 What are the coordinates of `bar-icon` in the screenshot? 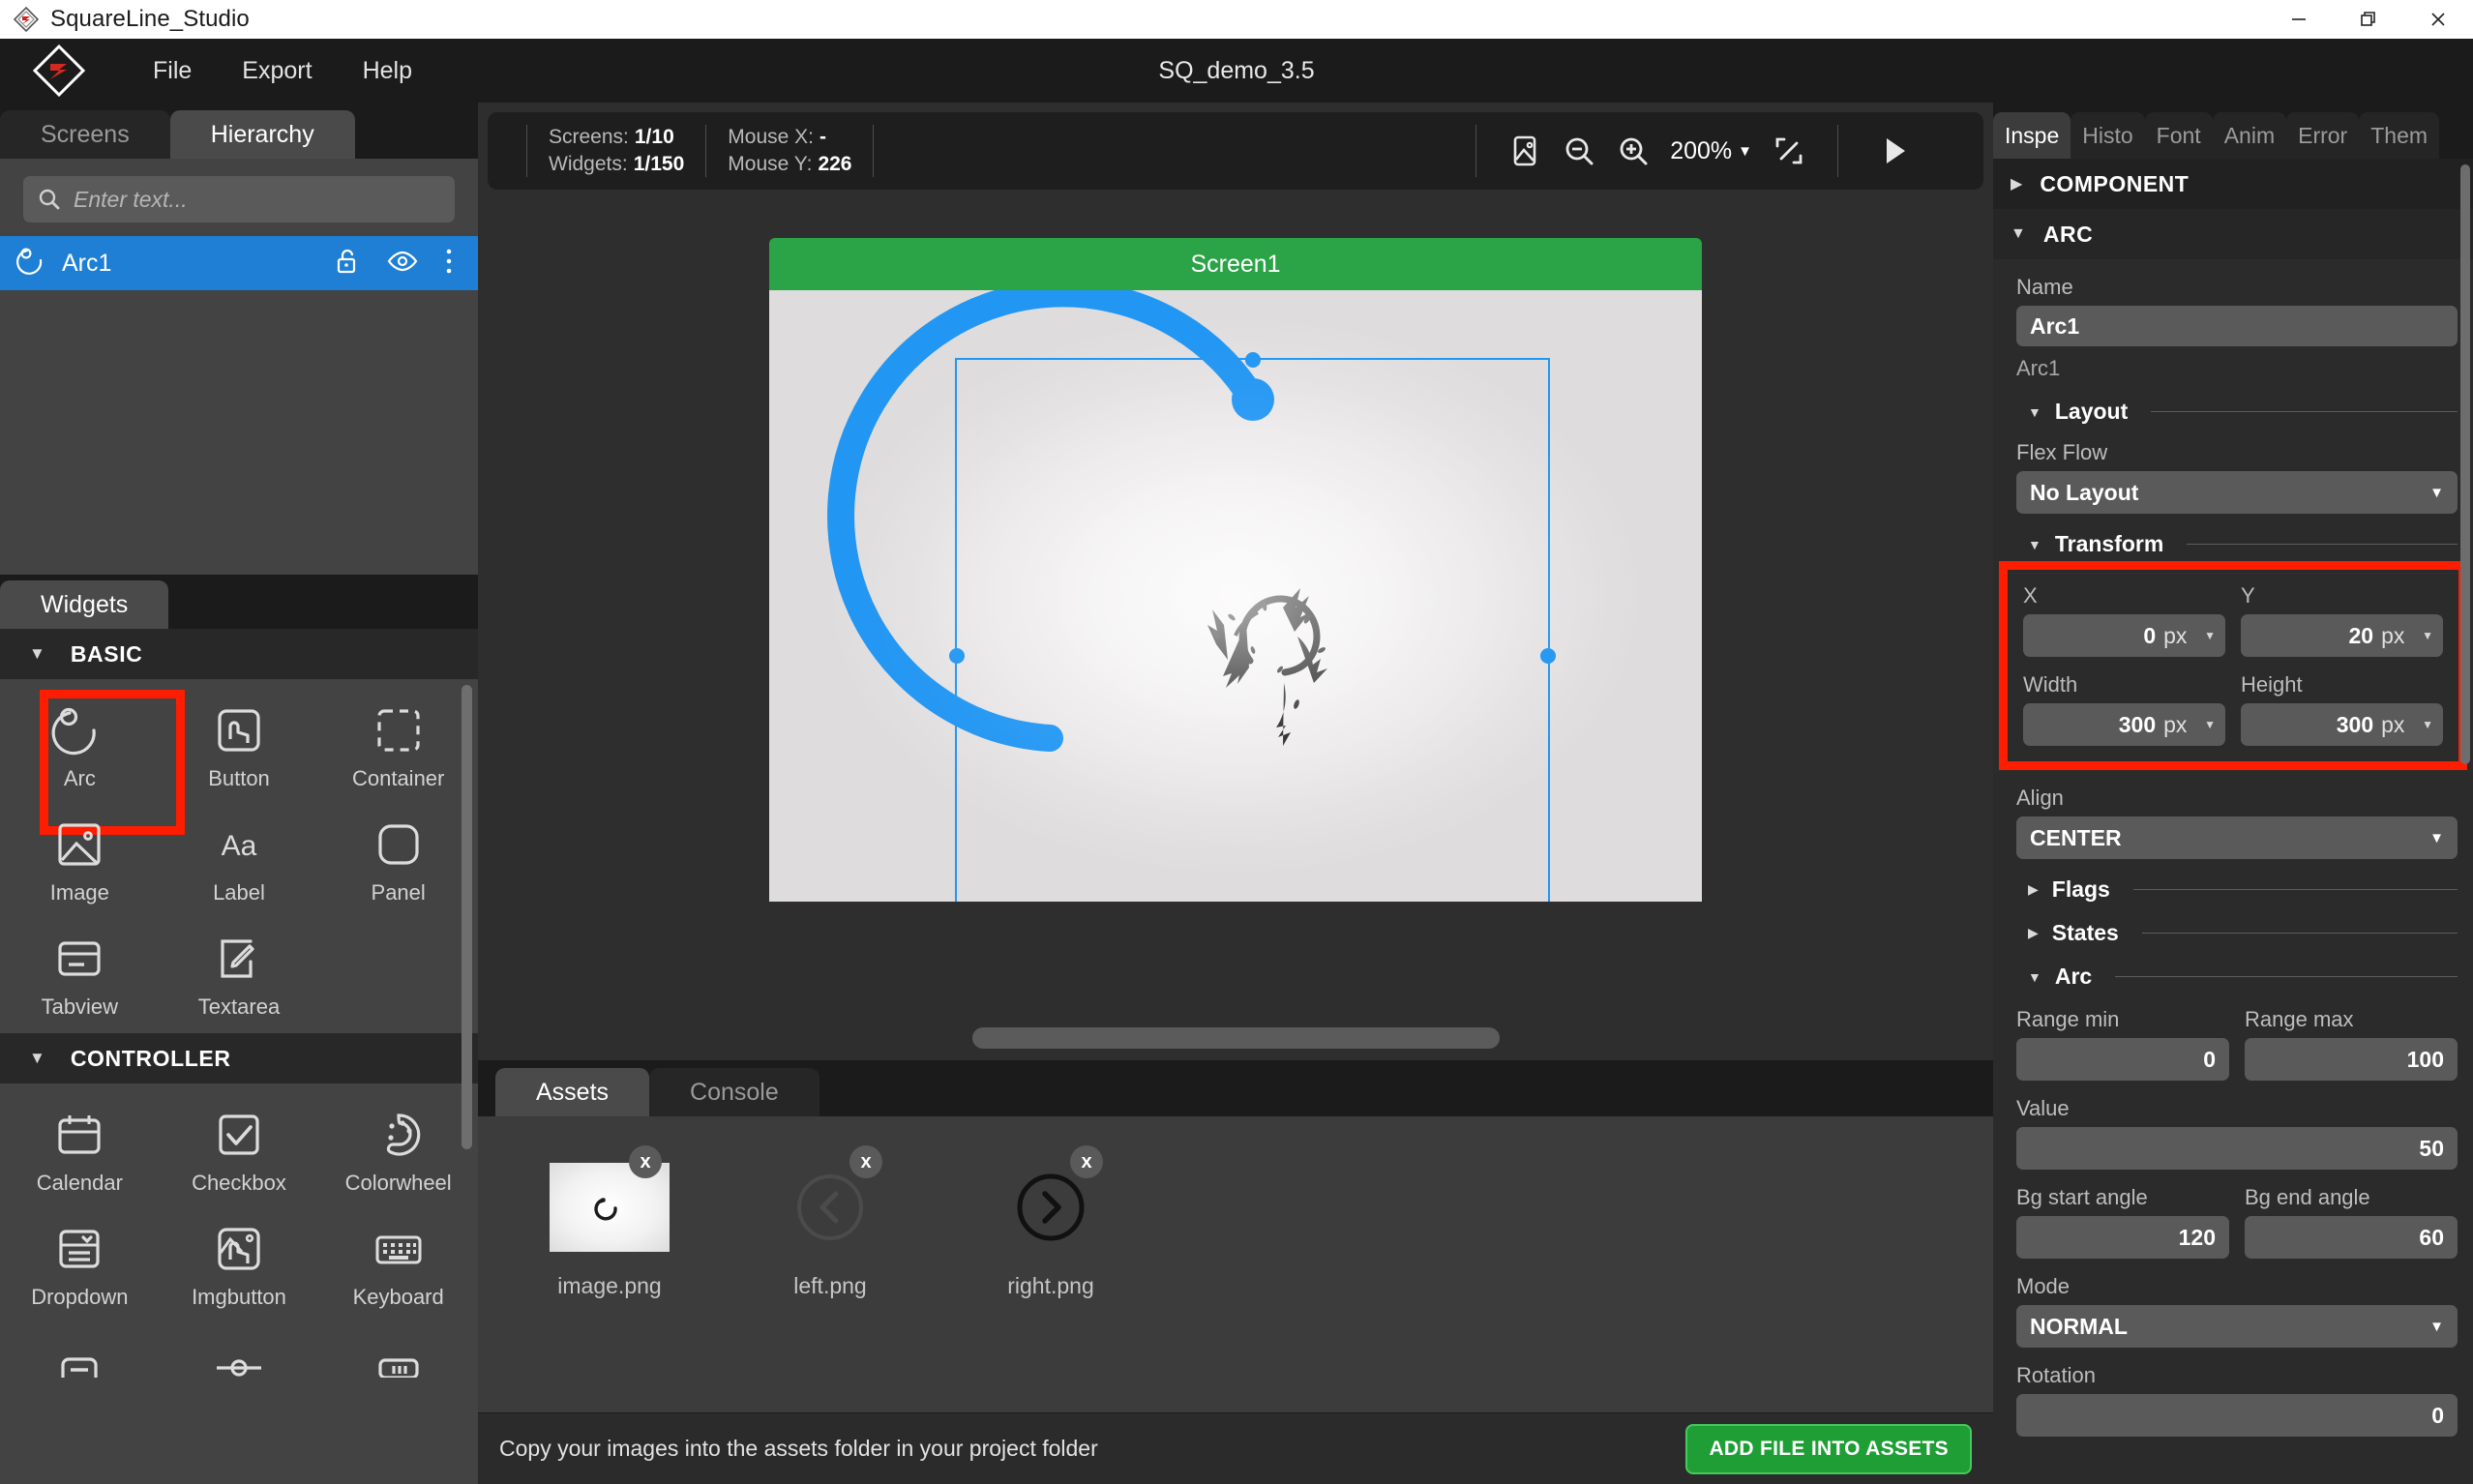 It's located at (399, 1363).